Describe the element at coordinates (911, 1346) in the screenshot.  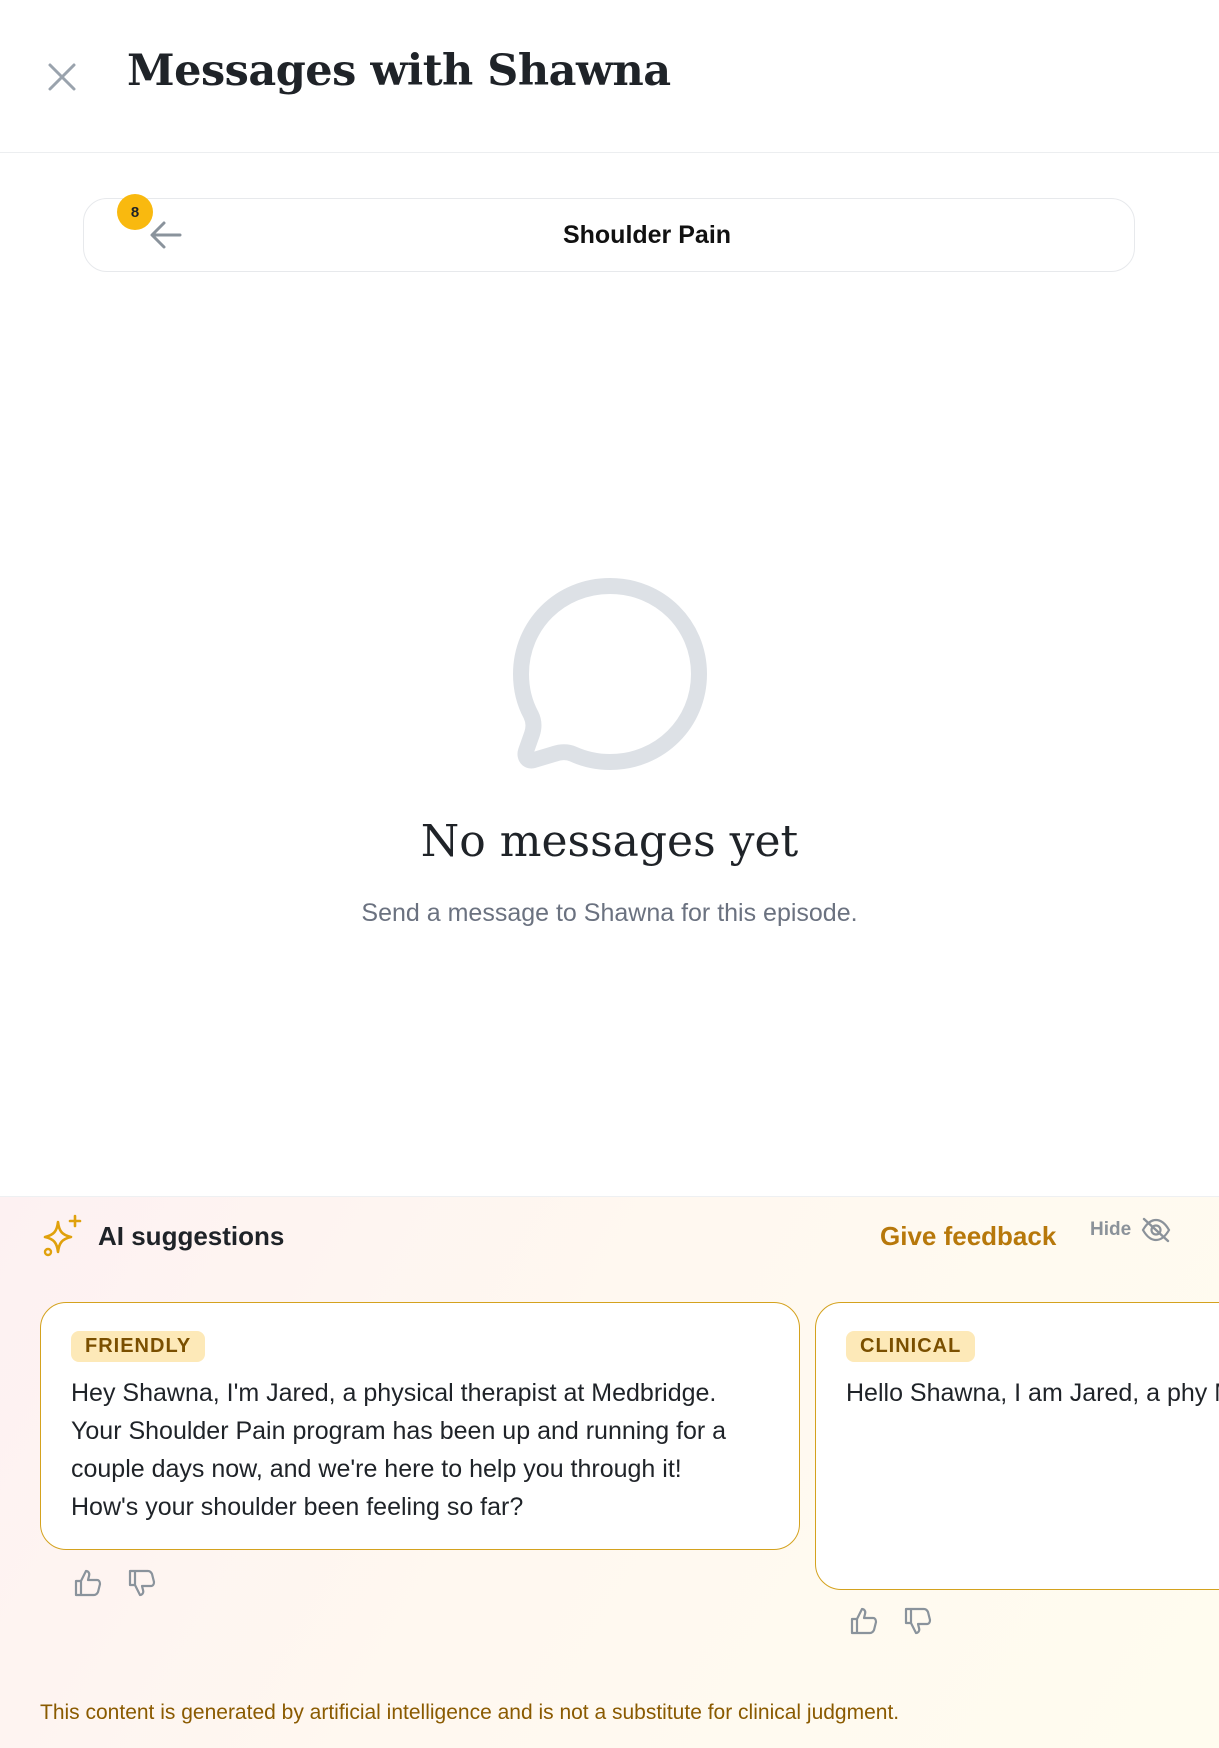
I see `tone-tag: CLINICAL` at that location.